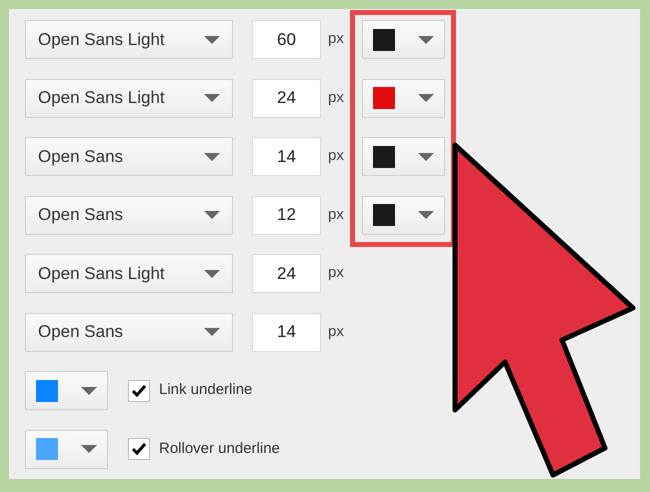 This screenshot has height=492, width=650. Describe the element at coordinates (219, 448) in the screenshot. I see `checkbox-label: Rollover underline` at that location.